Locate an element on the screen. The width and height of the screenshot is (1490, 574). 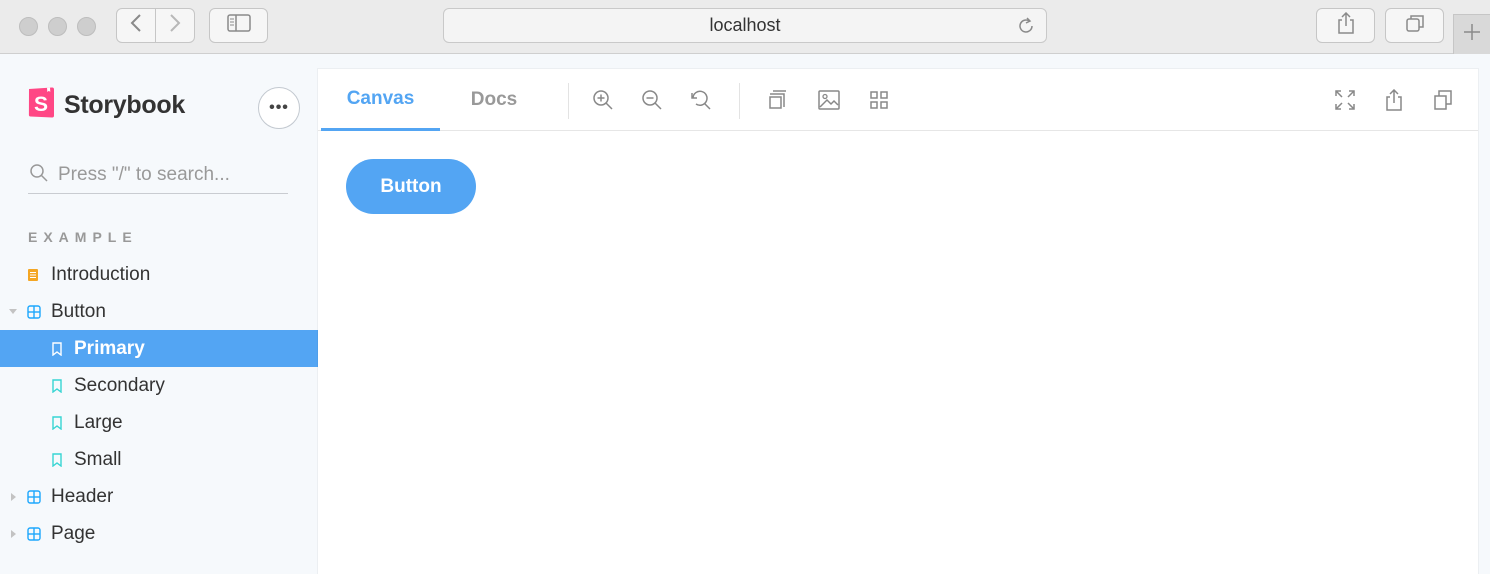
tabs-icon is located at coordinates (1415, 25).